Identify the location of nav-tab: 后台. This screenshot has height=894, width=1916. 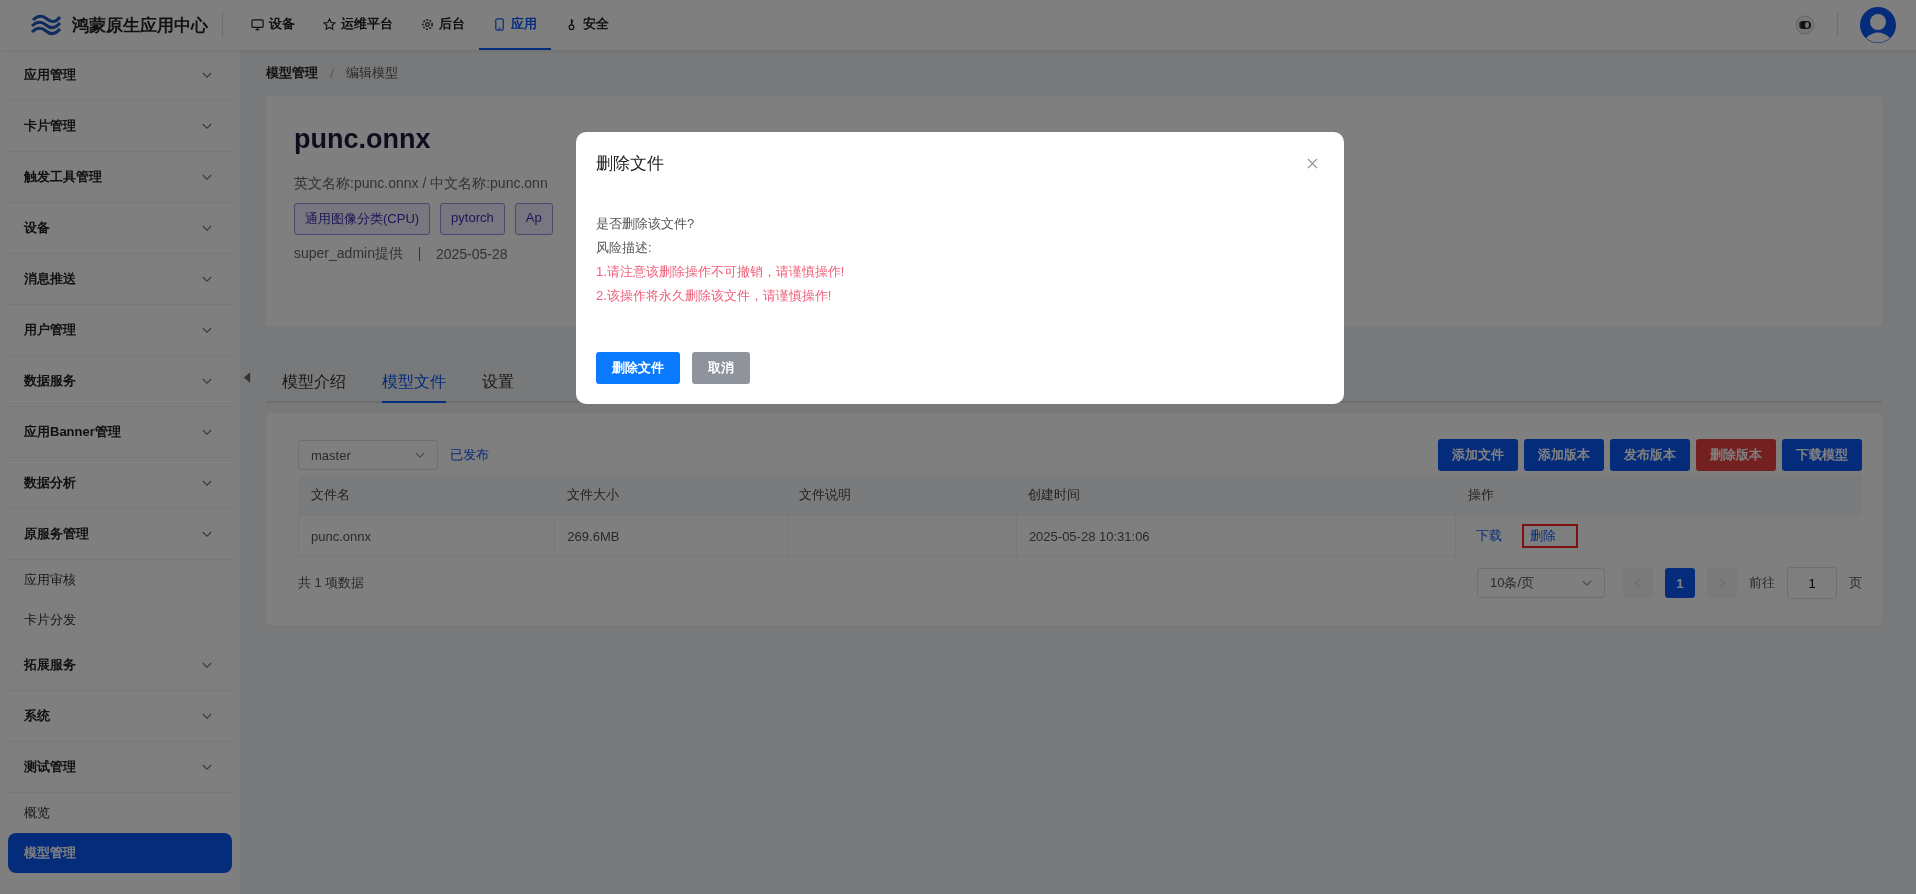
(443, 25).